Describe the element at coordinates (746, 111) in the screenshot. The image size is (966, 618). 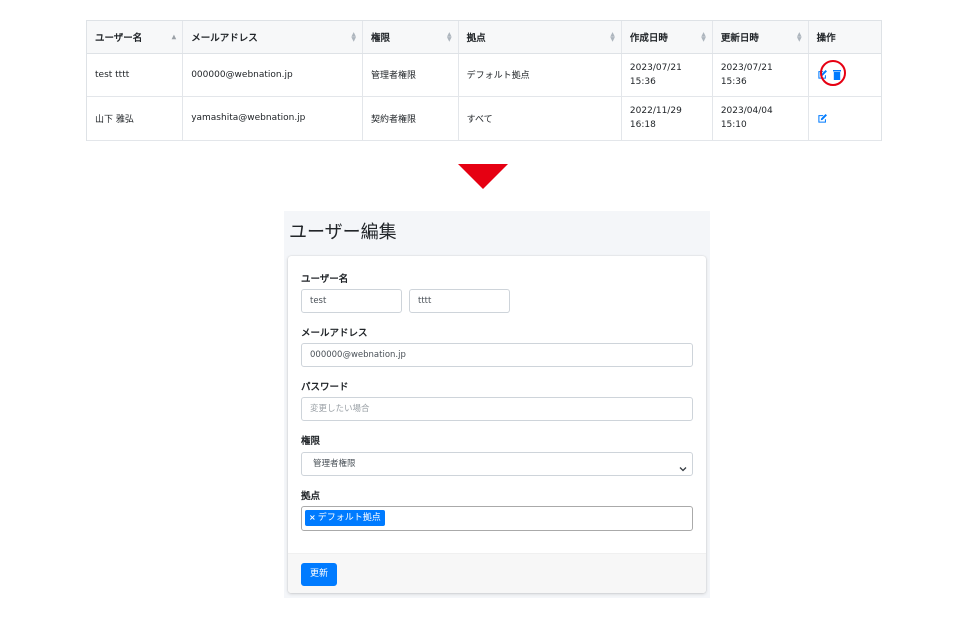
I see `updated-date: 2023/04/04` at that location.